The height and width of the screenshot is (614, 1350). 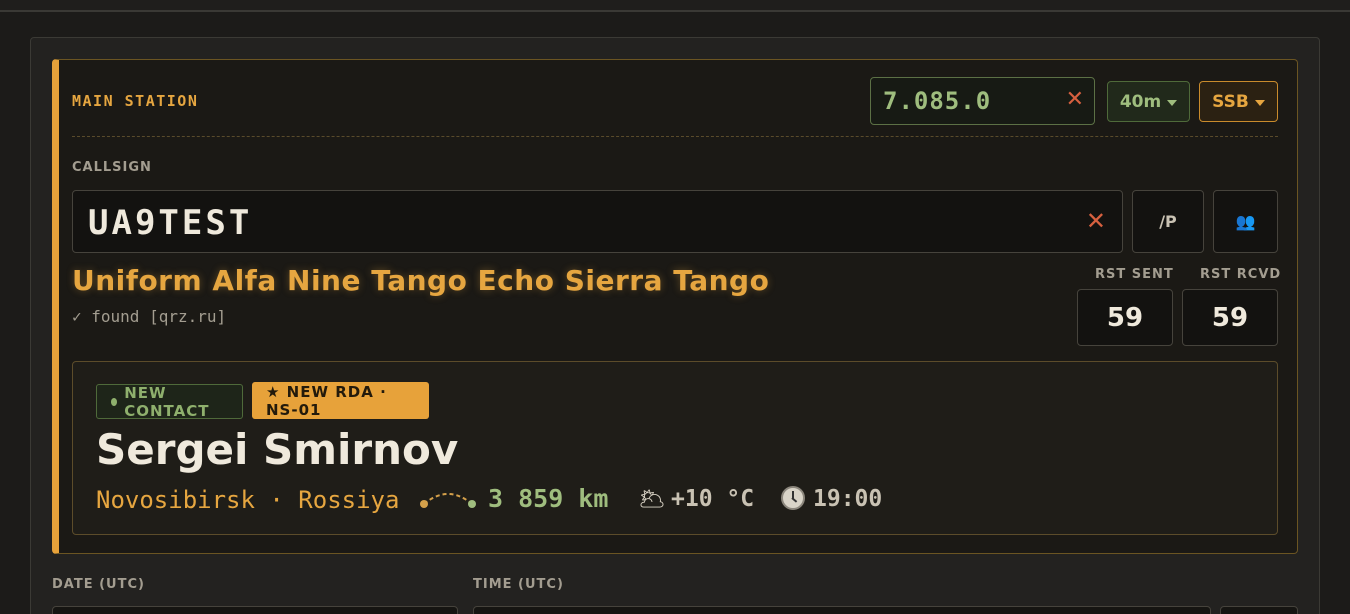 What do you see at coordinates (675, 6) in the screenshot?
I see `top-bar` at bounding box center [675, 6].